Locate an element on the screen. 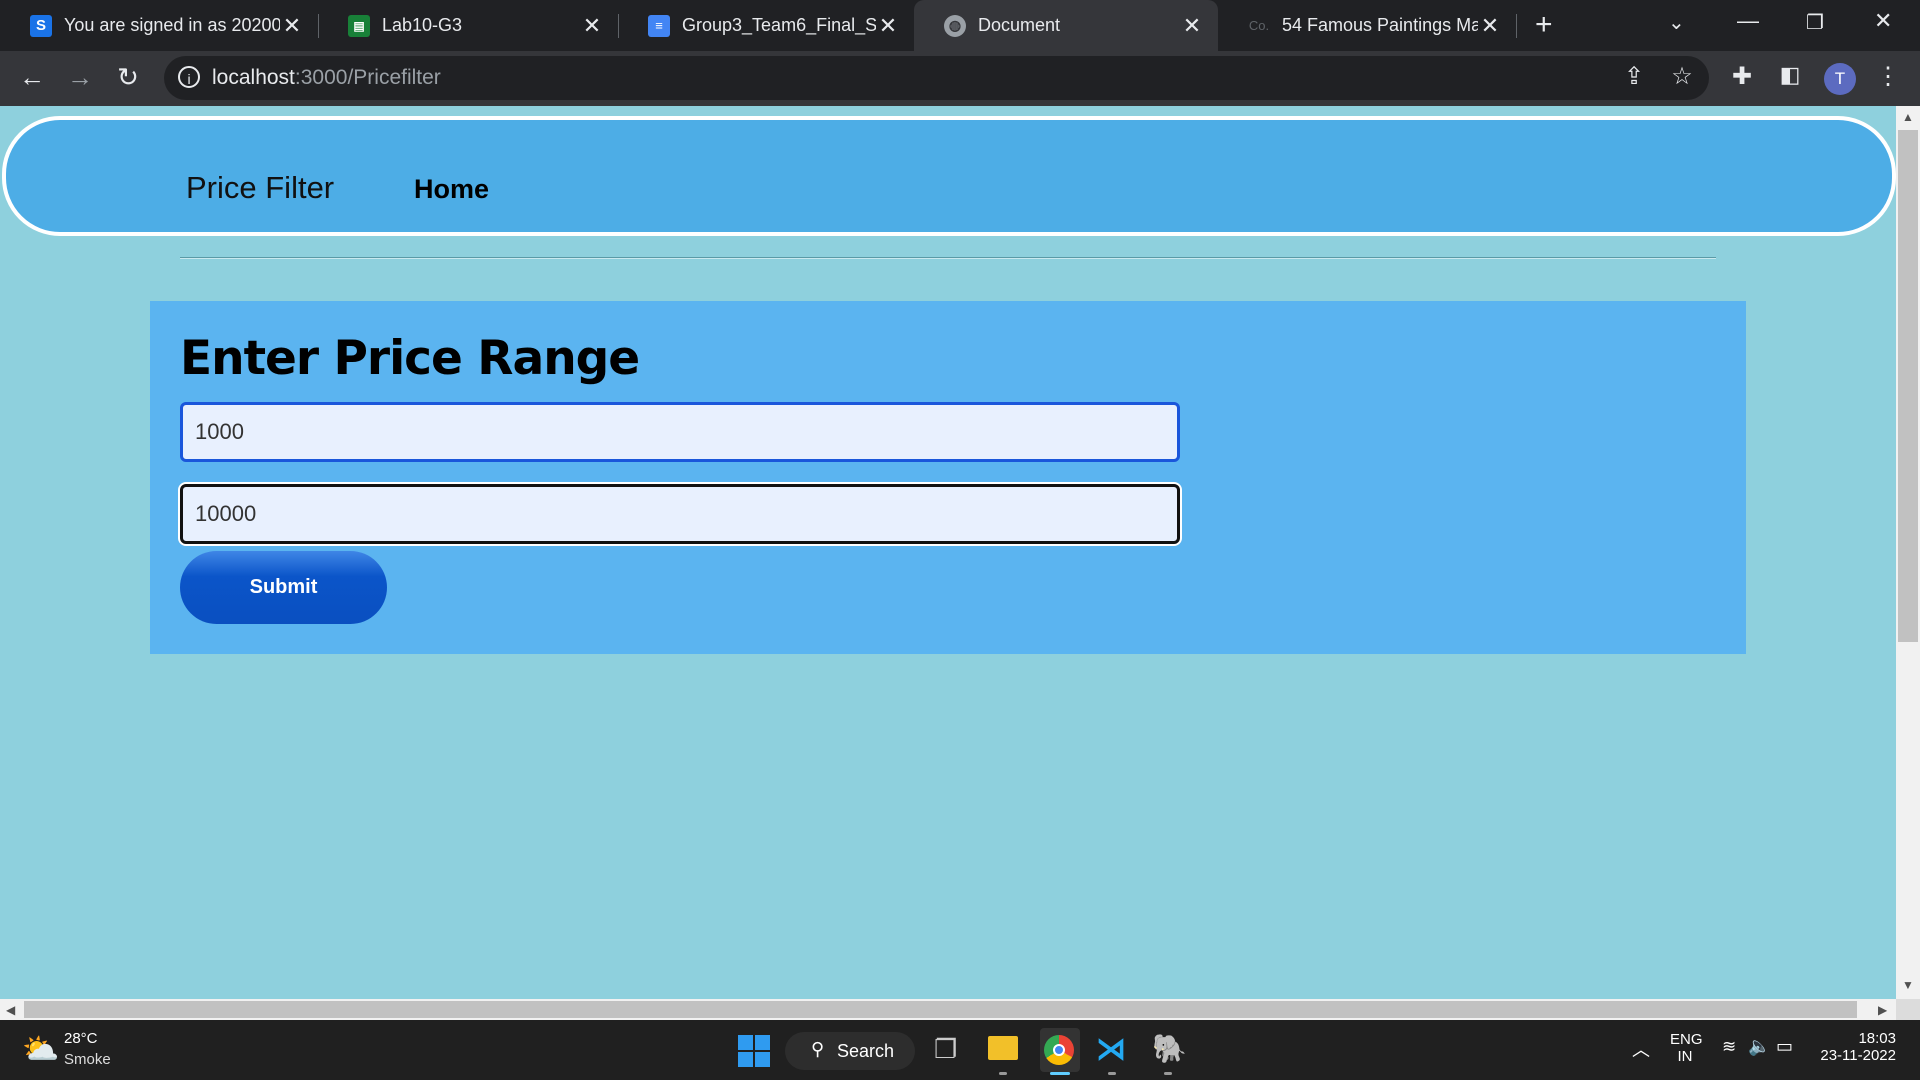 This screenshot has height=1080, width=1920. window-close-icon: ✕ is located at coordinates (1883, 21).